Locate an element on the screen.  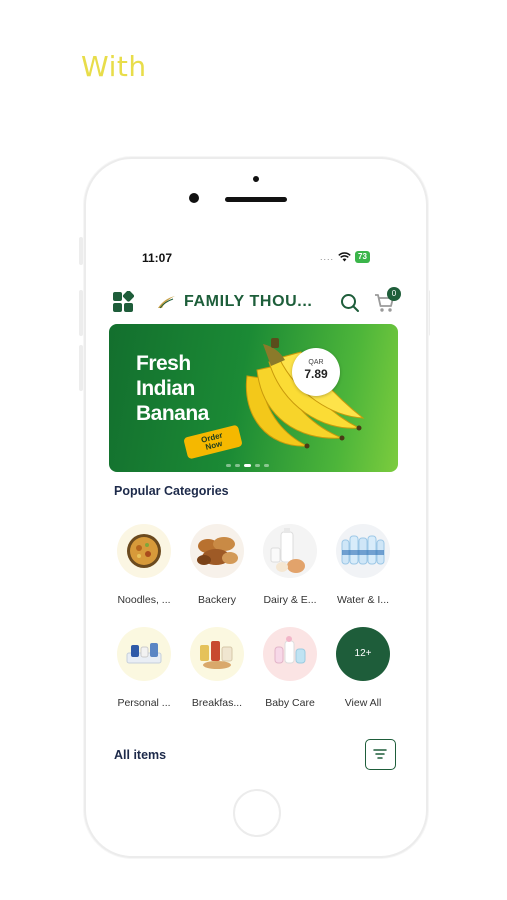
phone-speaker is located at coordinates (256, 199).